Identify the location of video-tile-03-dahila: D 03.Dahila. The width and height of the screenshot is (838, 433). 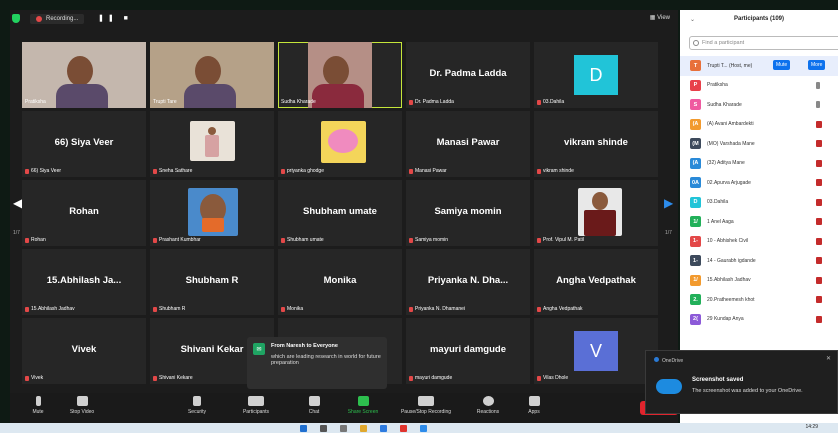
(596, 75).